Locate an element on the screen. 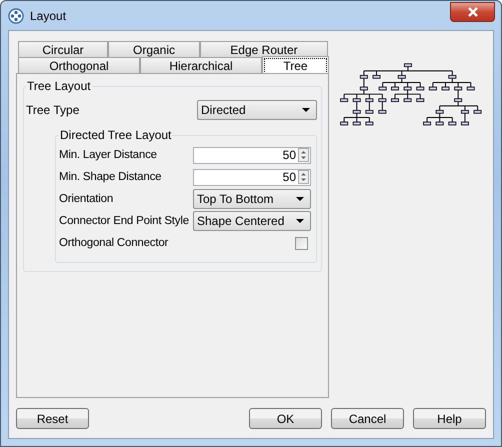 Image resolution: width=502 pixels, height=447 pixels. window-title: Layout is located at coordinates (48, 15).